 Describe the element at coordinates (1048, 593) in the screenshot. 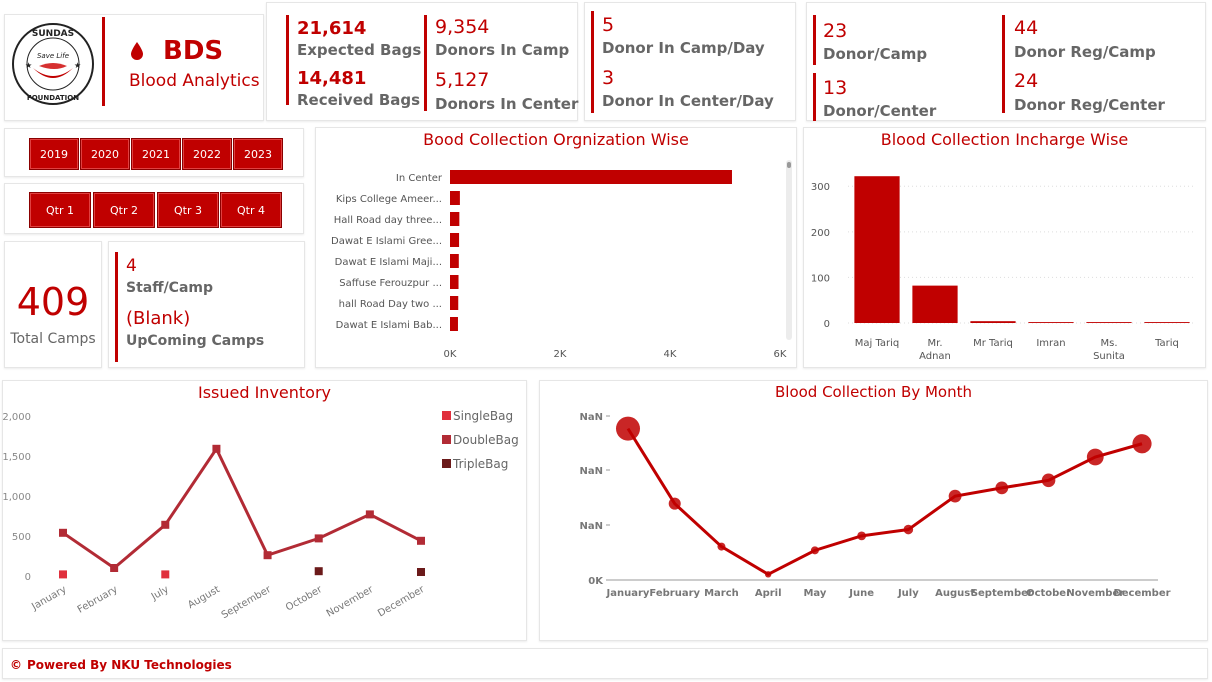

I see `monthly-x-label: October` at that location.